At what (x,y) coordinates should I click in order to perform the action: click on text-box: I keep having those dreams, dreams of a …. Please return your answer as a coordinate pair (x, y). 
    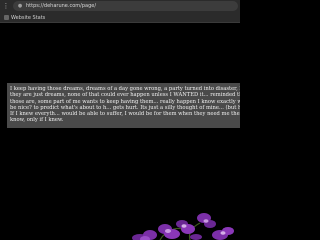
    Looking at the image, I should click on (123, 105).